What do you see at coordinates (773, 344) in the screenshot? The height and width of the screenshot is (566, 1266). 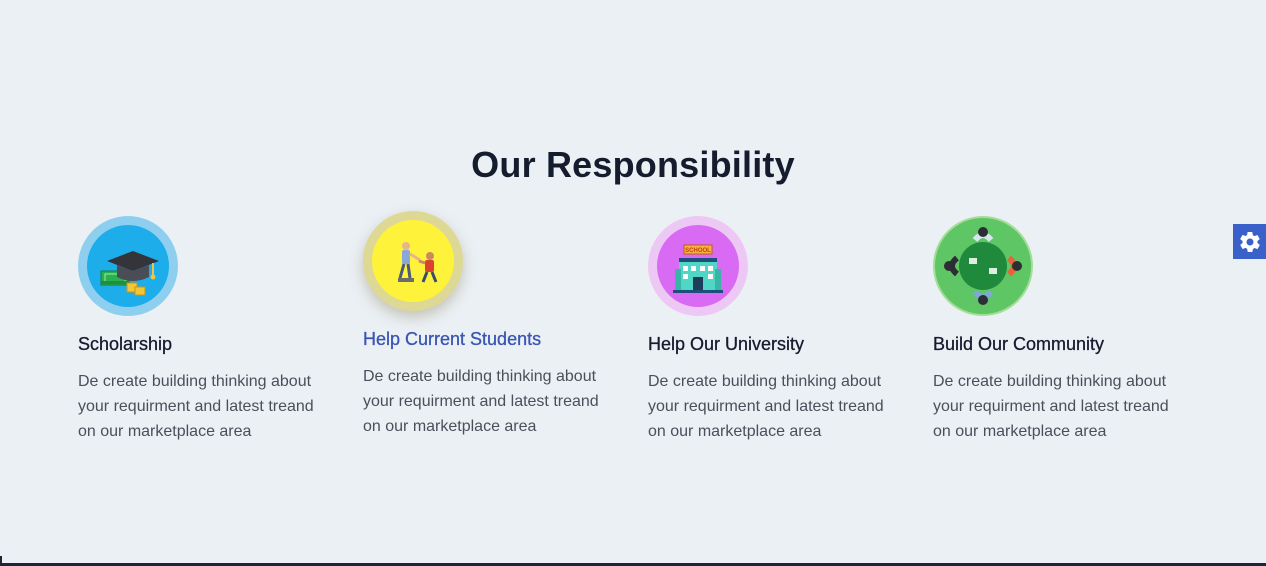 I see `card-title: Help Our University` at bounding box center [773, 344].